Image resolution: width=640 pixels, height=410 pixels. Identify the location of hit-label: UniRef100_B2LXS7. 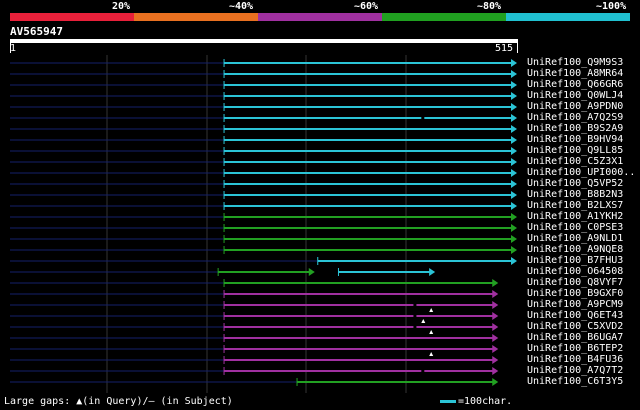
(575, 205).